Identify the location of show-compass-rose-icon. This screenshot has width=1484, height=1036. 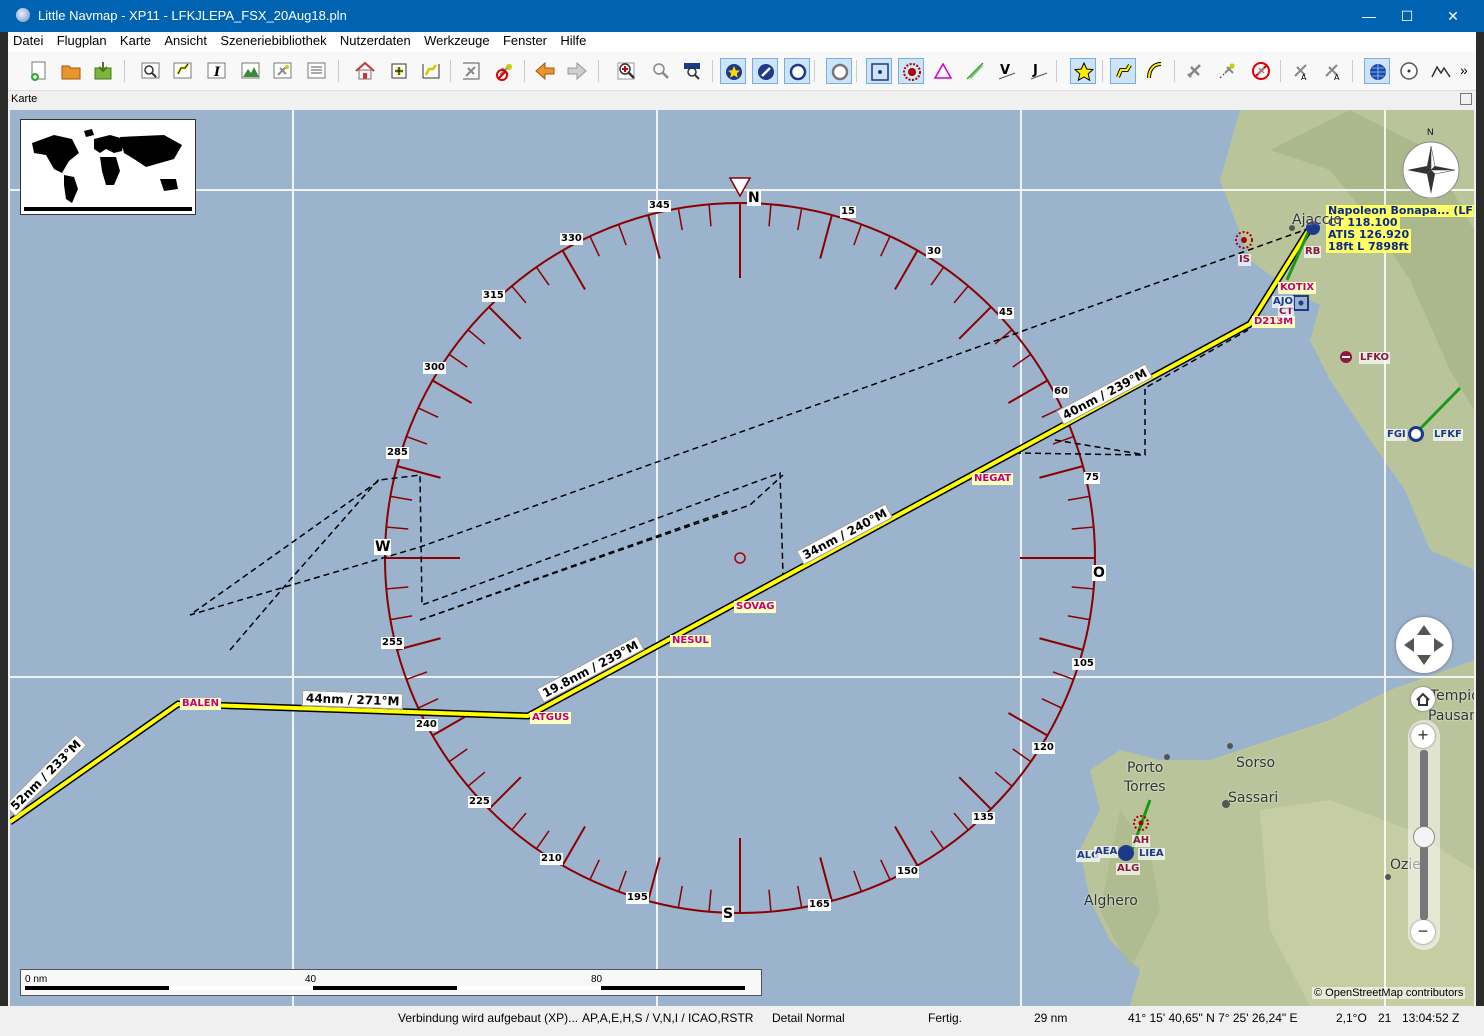
(1409, 71).